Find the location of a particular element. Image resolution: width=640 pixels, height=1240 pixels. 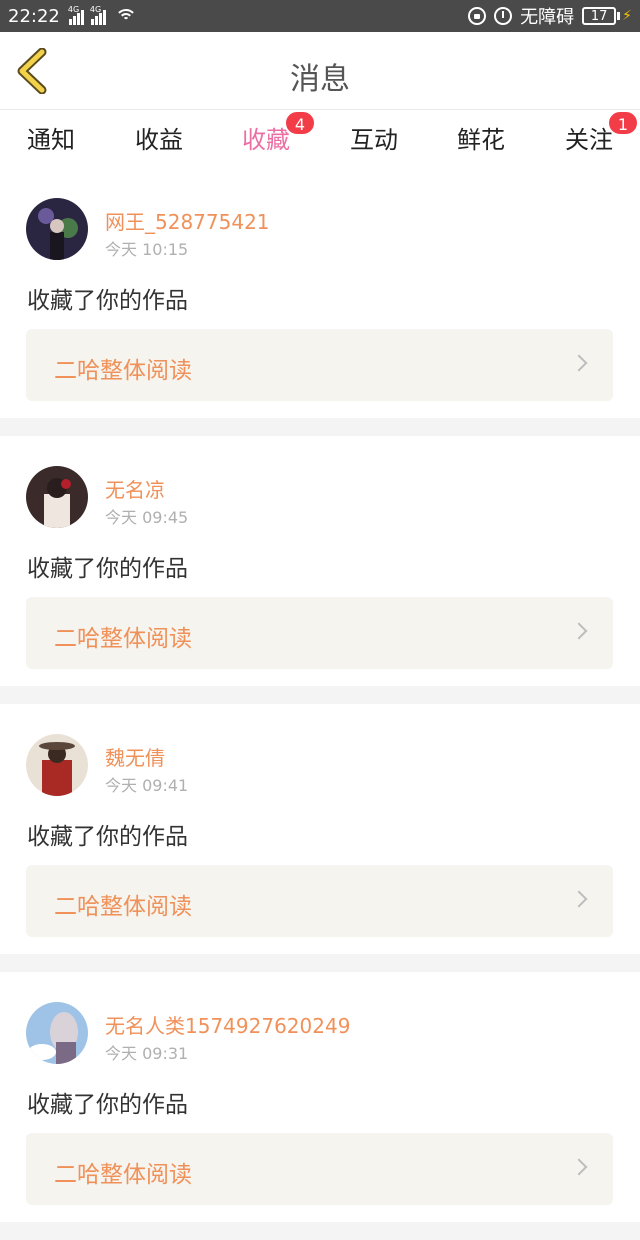

status-bar: 22:22 4G 4G 无障碍 17 ⚡ is located at coordinates (320, 16).